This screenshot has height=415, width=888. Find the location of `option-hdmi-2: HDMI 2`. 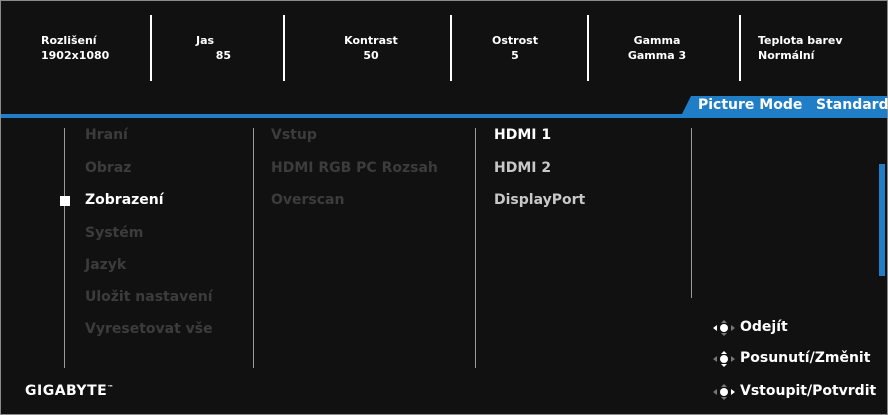

option-hdmi-2: HDMI 2 is located at coordinates (522, 168).